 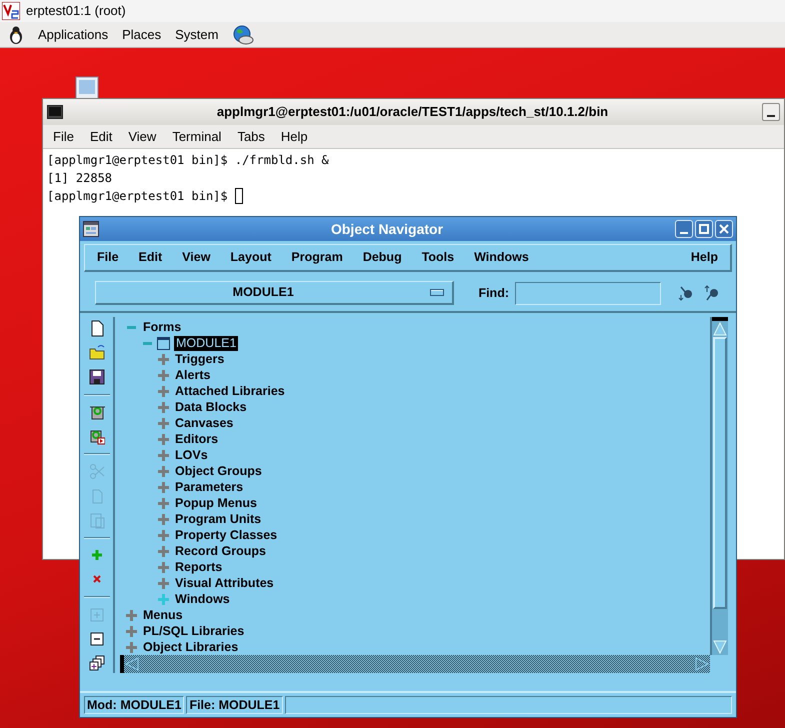 What do you see at coordinates (216, 503) in the screenshot?
I see `tree-item: Popup Menus` at bounding box center [216, 503].